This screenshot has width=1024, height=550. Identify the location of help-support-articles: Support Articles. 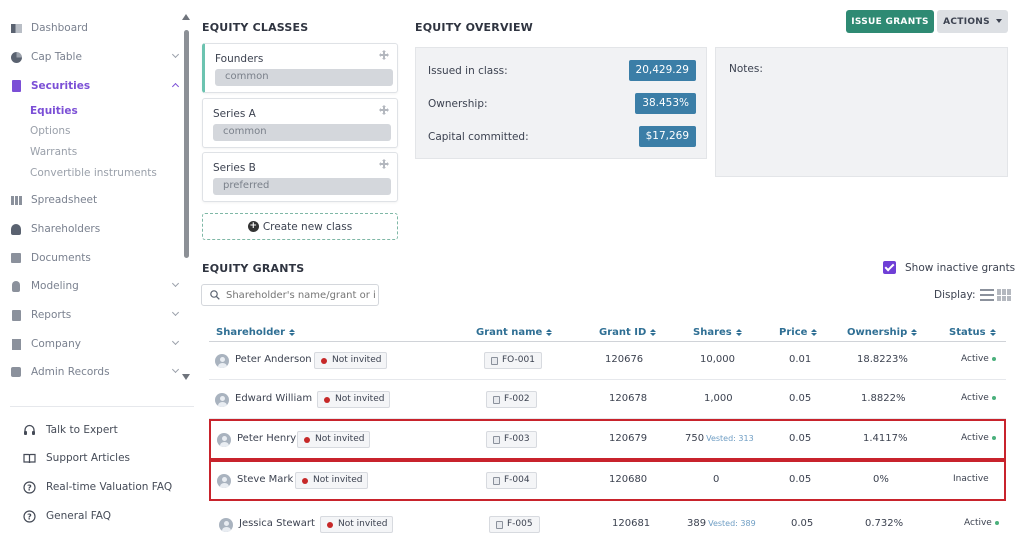
(76, 458).